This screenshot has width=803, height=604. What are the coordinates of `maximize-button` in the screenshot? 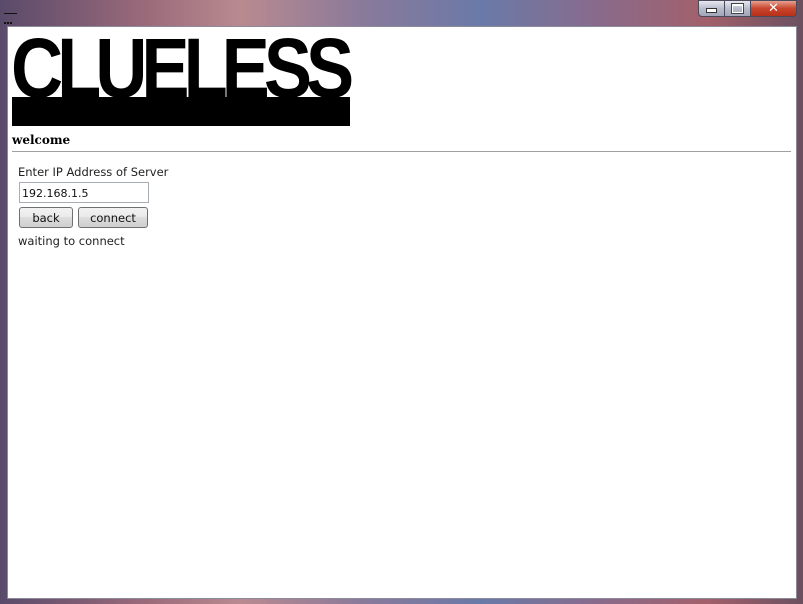 It's located at (738, 8).